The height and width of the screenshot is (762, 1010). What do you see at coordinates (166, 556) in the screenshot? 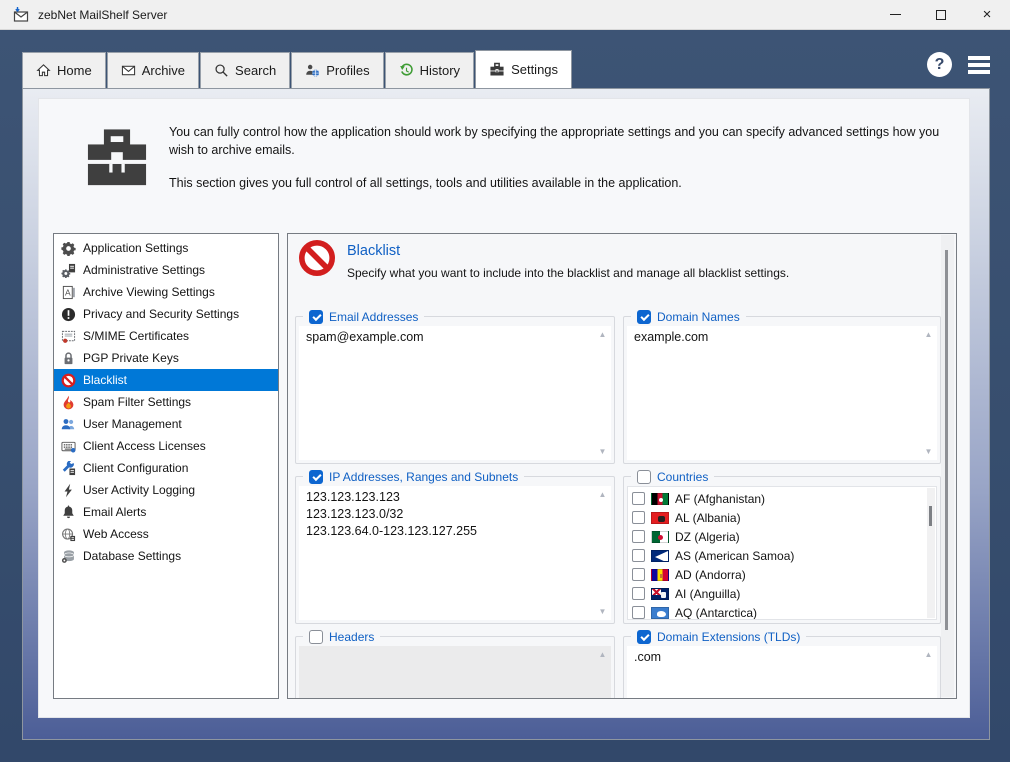
I see `sidebar-item-database-settings: Database Settings` at bounding box center [166, 556].